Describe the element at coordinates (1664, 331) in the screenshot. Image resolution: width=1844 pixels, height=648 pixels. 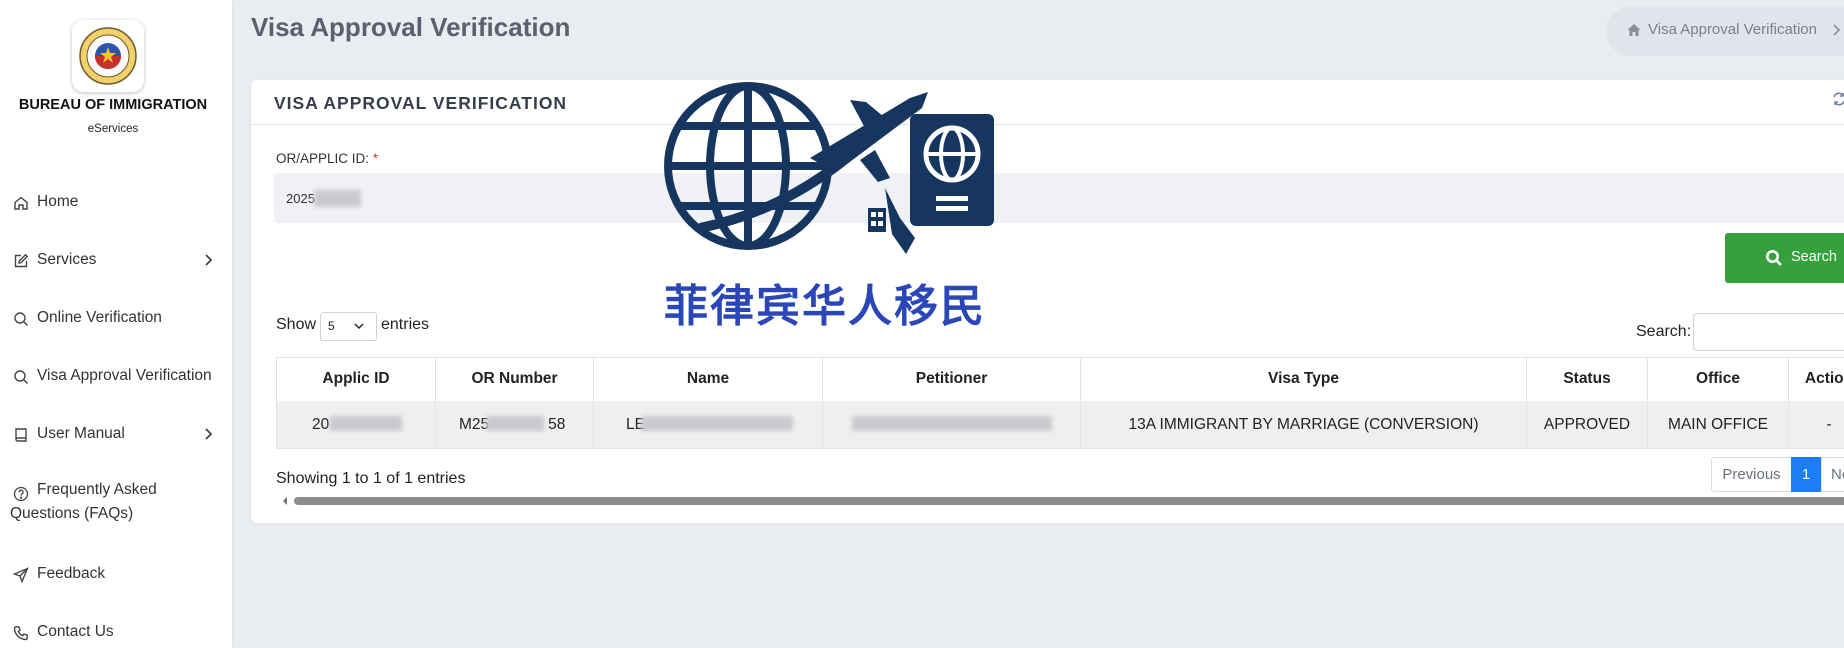
I see `table-search-label: Search:` at that location.